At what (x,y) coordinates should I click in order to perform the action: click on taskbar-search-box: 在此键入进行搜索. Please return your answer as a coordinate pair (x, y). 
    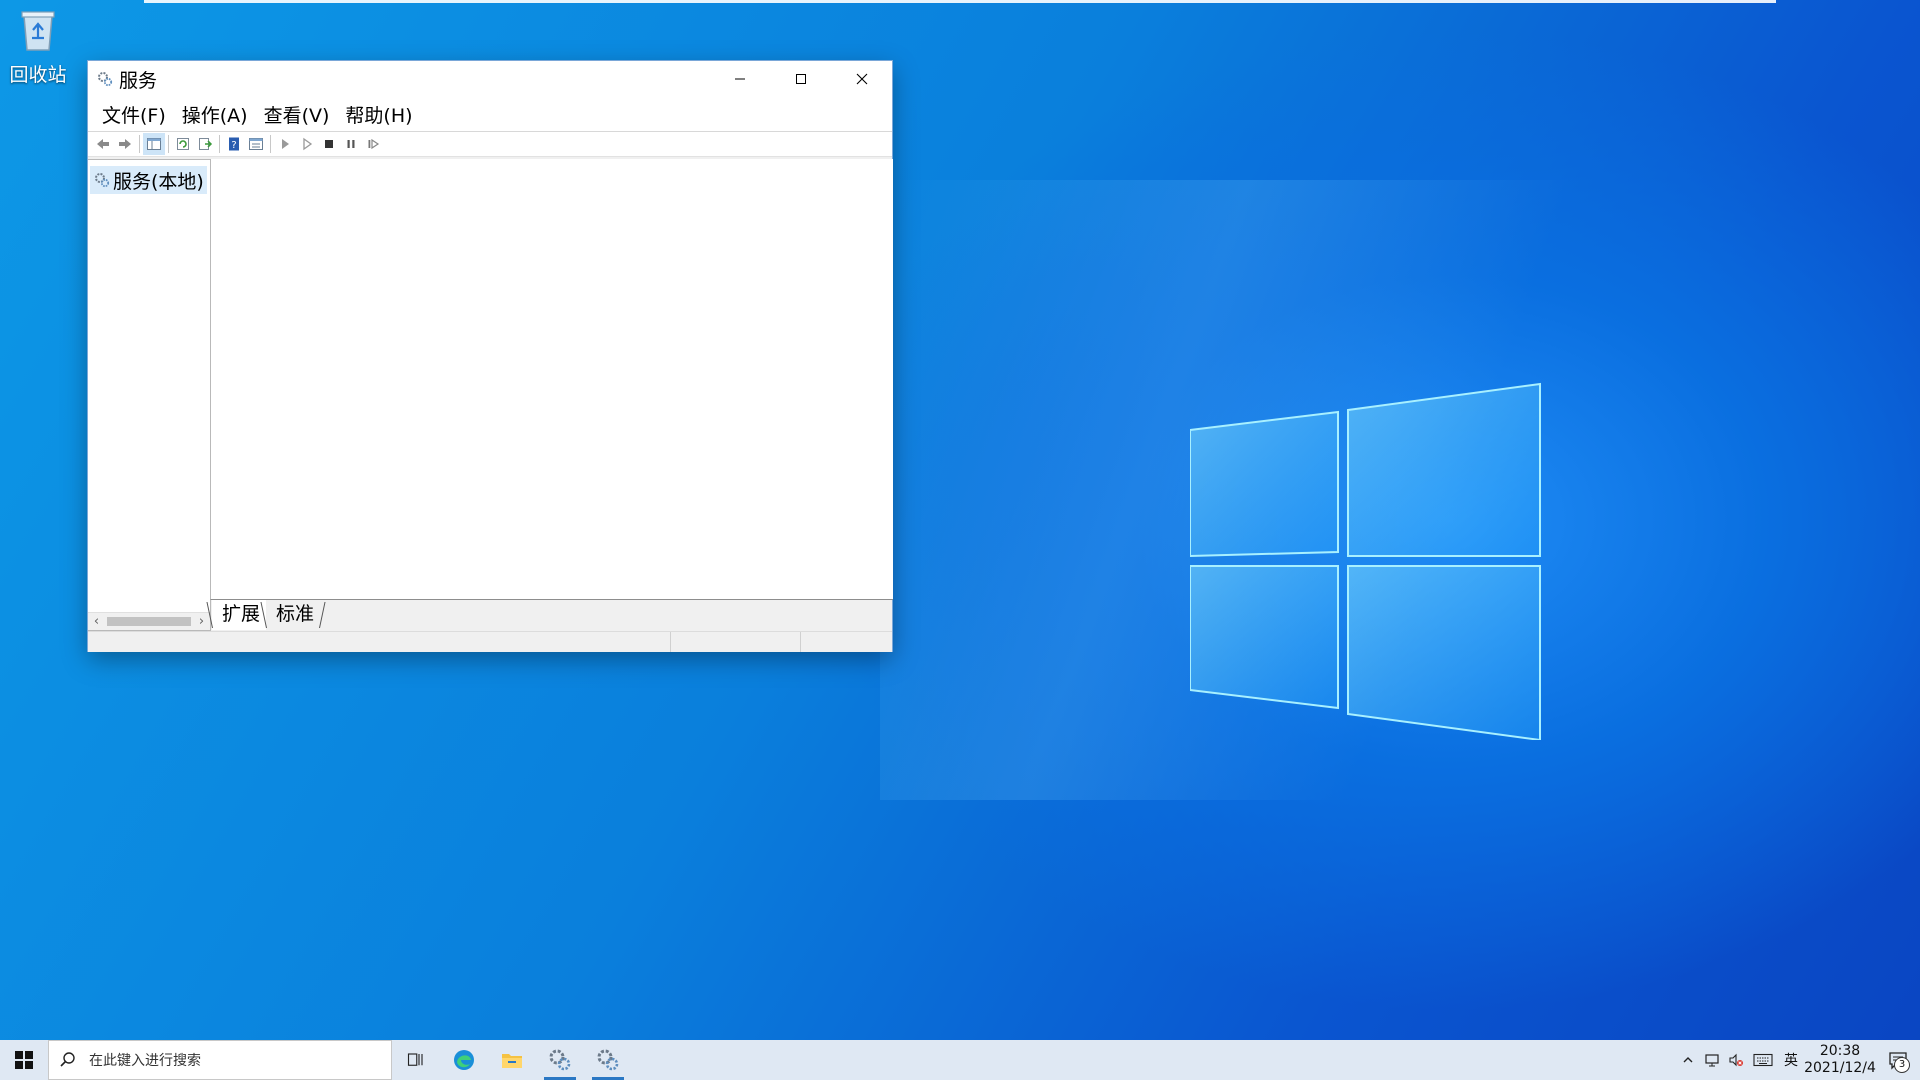
    Looking at the image, I should click on (220, 1060).